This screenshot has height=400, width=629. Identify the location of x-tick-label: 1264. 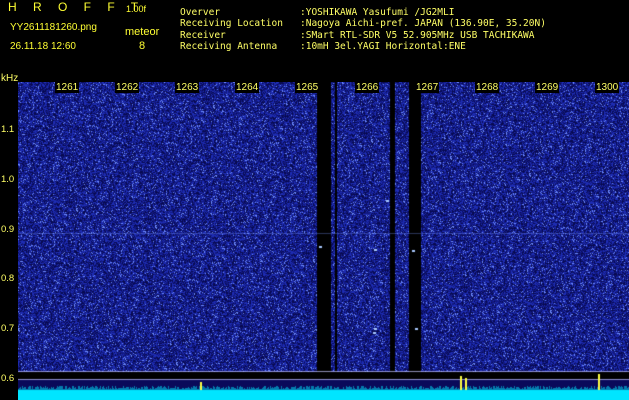
(247, 87).